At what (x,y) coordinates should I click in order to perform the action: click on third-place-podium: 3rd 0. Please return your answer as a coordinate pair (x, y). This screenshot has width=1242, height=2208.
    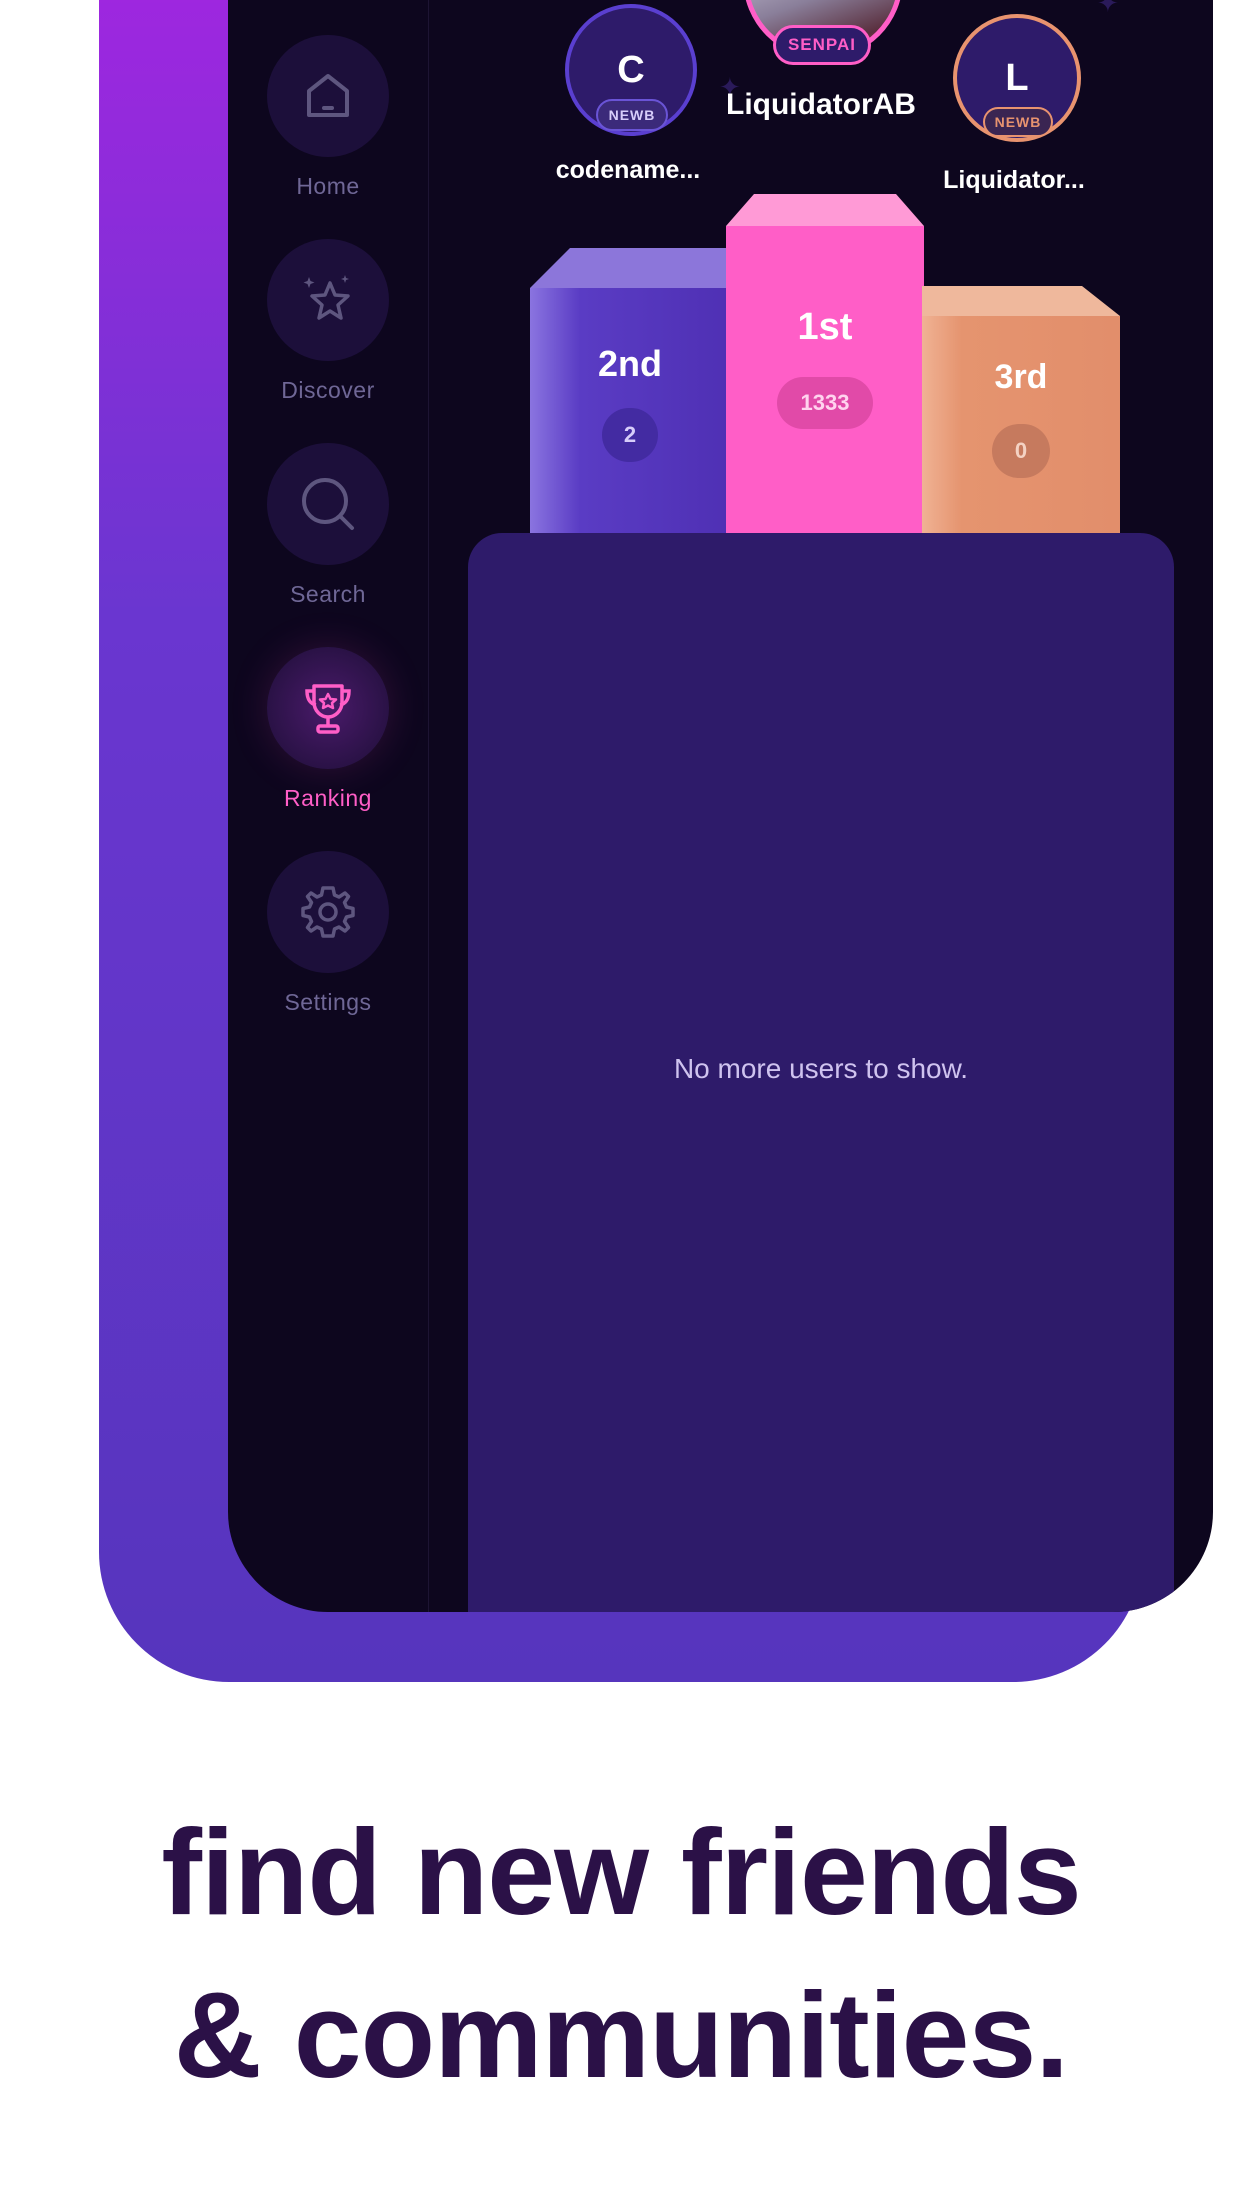
    Looking at the image, I should click on (1021, 427).